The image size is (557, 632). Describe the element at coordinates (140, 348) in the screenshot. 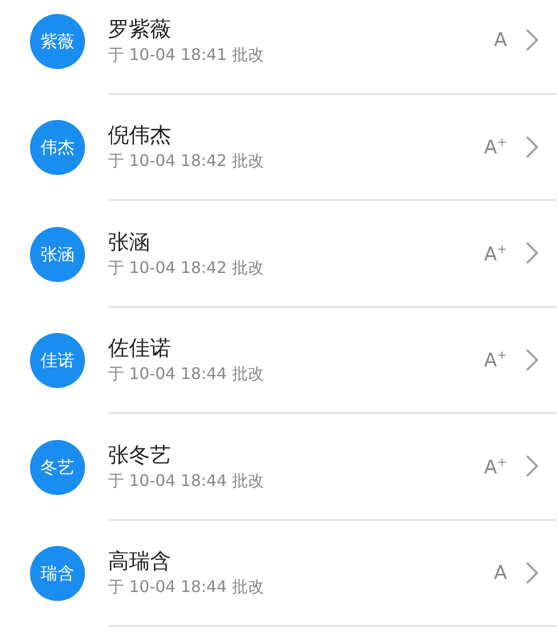

I see `student-name: 佐佳诺` at that location.